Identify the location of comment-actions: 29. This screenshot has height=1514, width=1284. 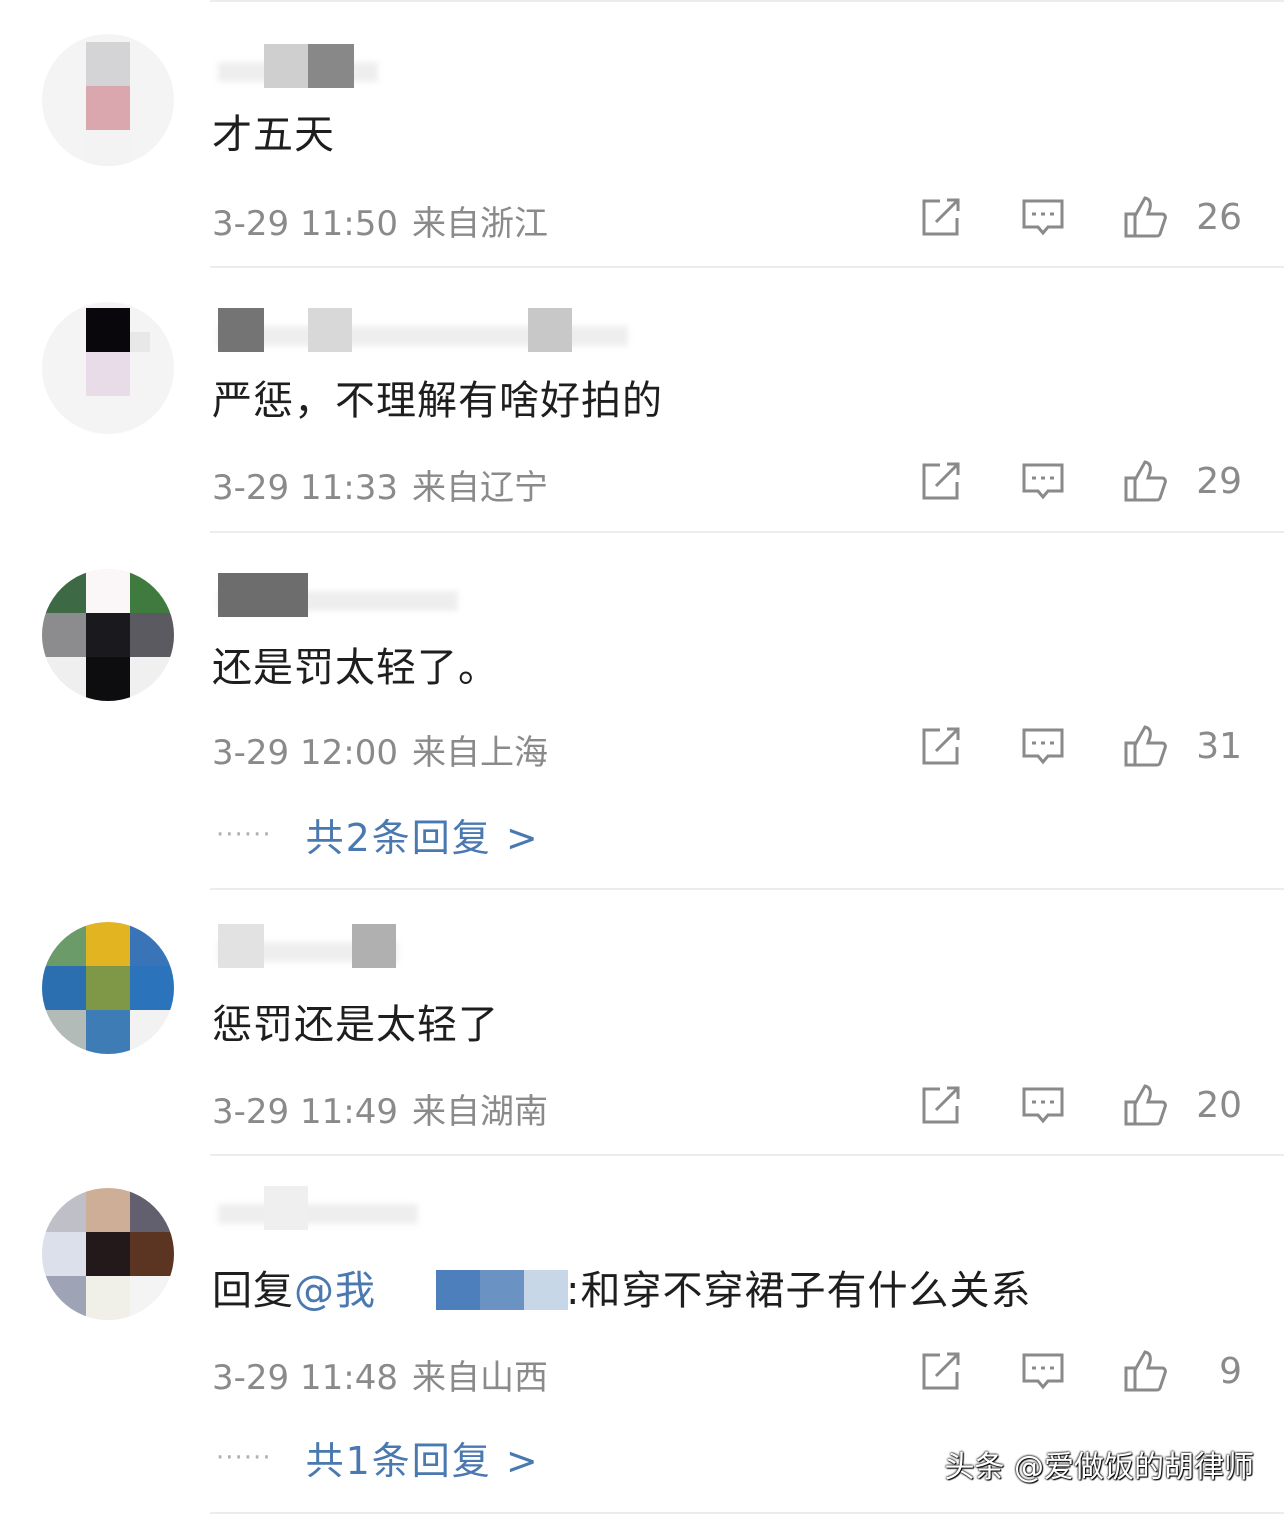
(1080, 481).